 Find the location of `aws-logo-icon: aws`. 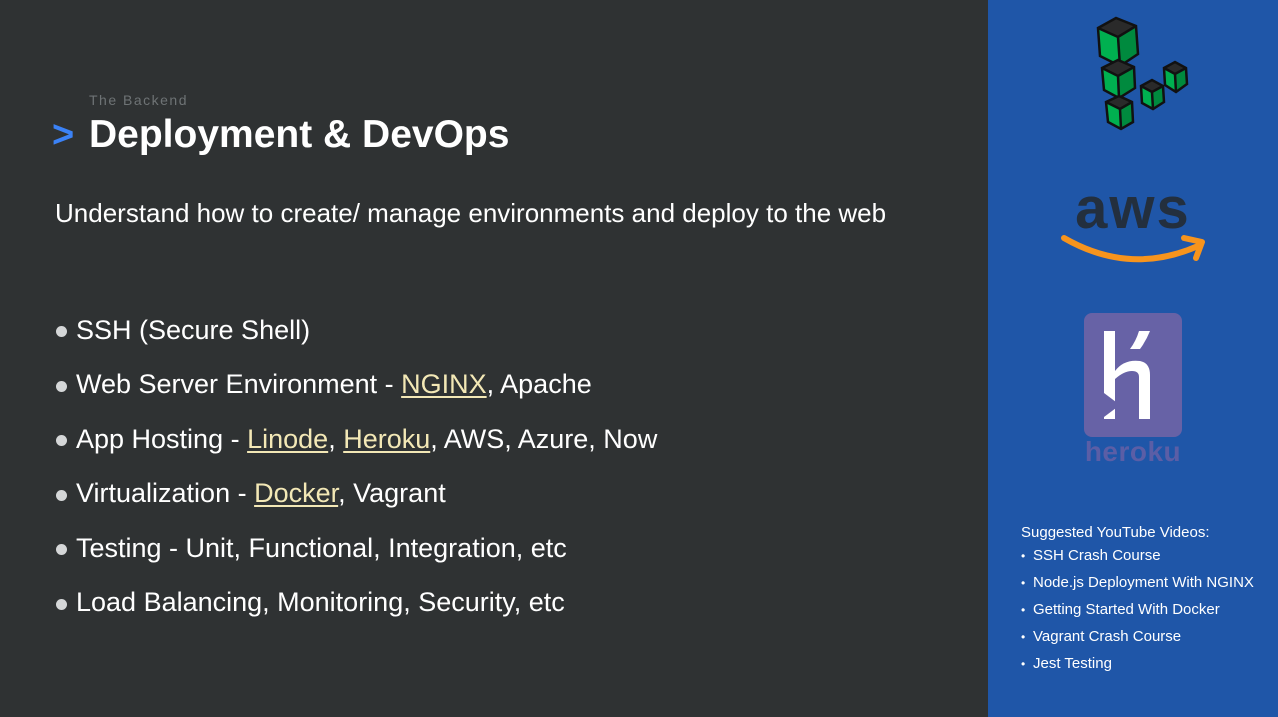

aws-logo-icon: aws is located at coordinates (1133, 219).